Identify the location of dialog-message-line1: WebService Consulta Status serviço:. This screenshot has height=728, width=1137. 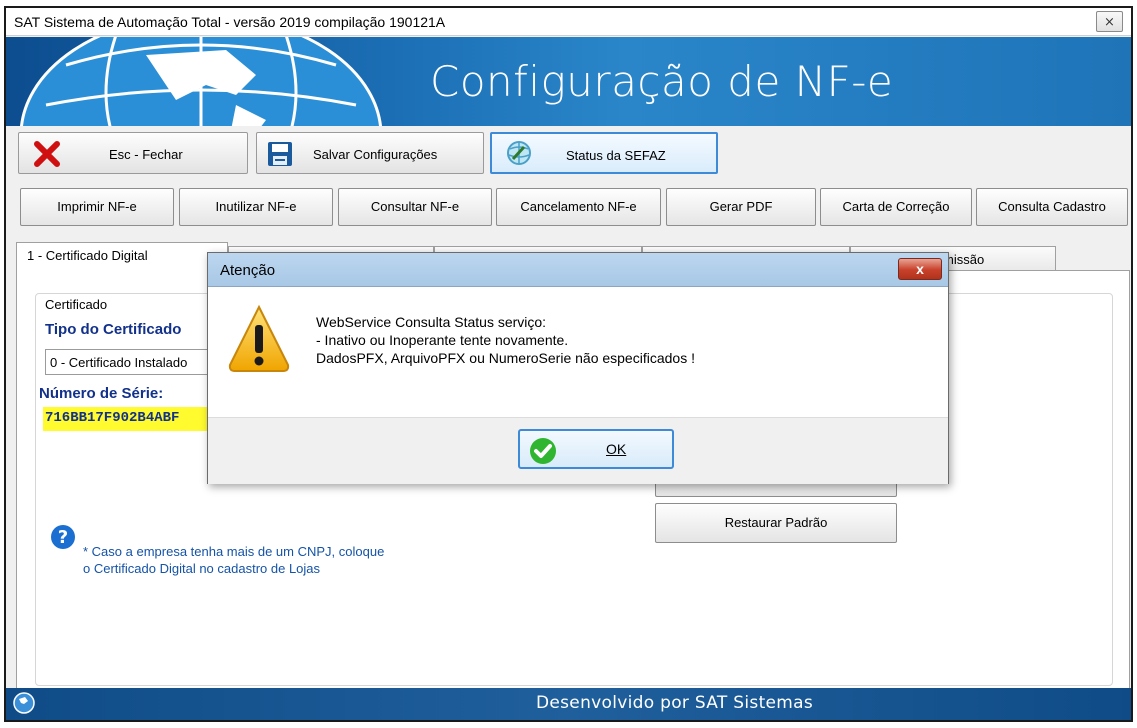
(431, 322).